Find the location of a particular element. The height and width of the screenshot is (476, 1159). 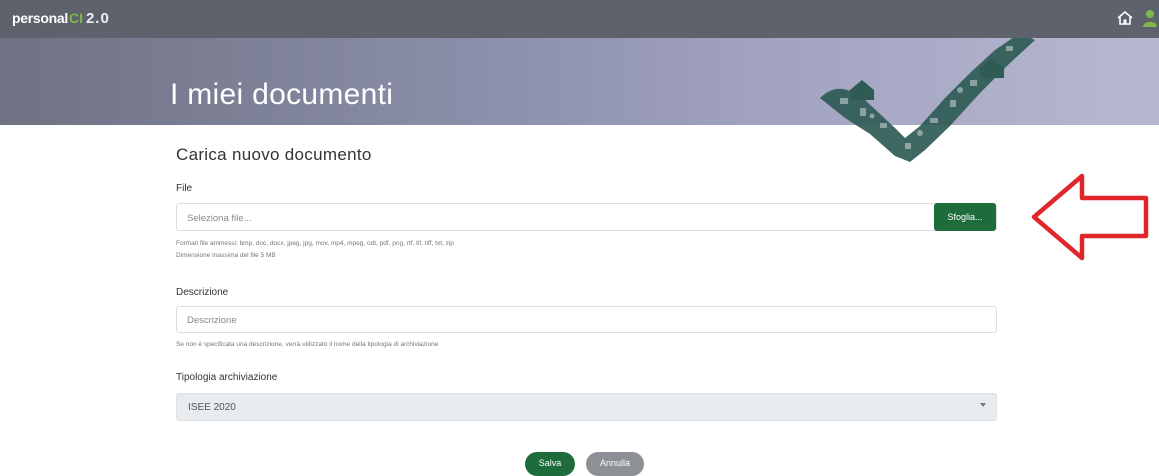

home-icon is located at coordinates (1125, 18).